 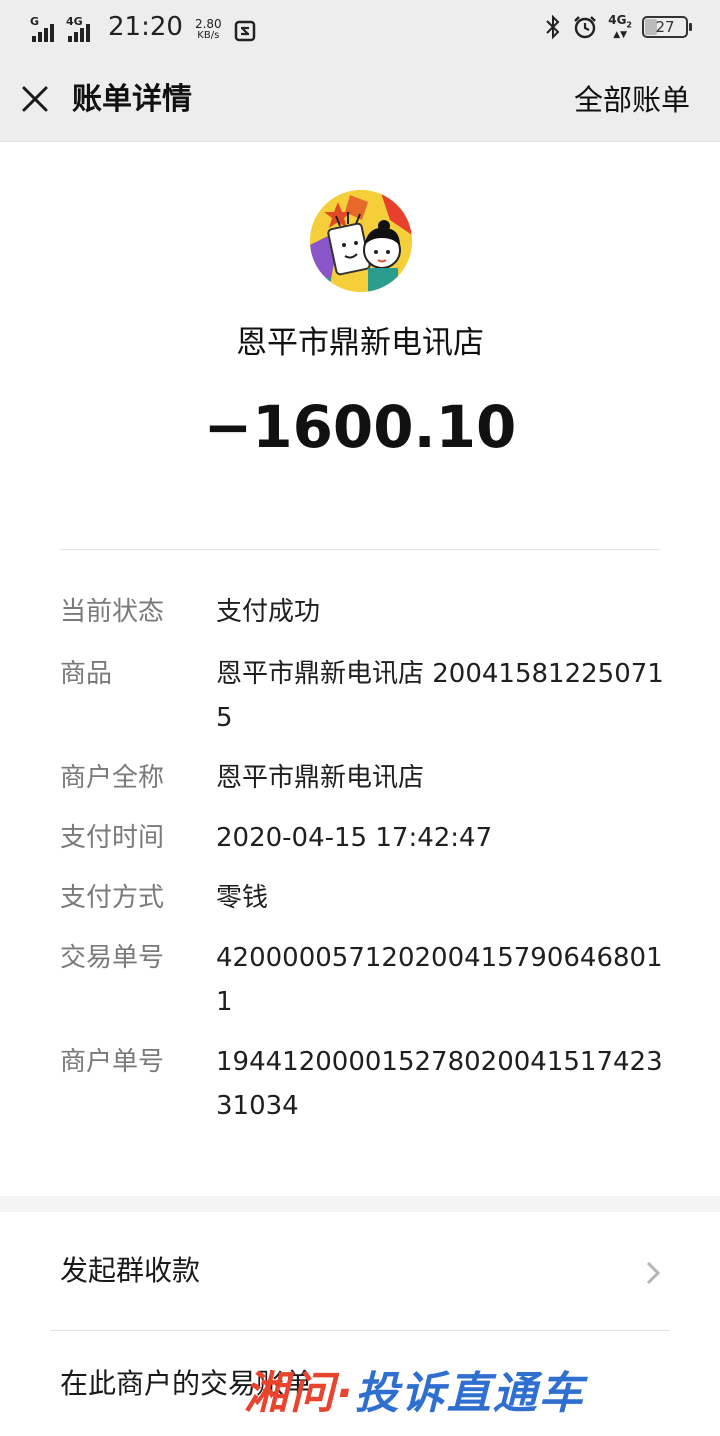 What do you see at coordinates (360, 99) in the screenshot?
I see `nav-bar: 账单详情 全部账单` at bounding box center [360, 99].